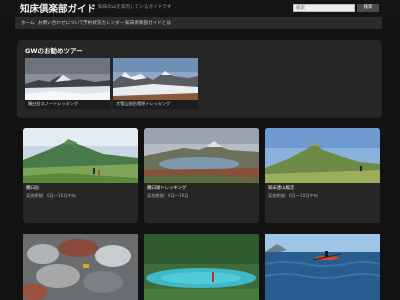 This screenshot has width=400, height=300. What do you see at coordinates (143, 103) in the screenshot?
I see `tour-label: 大雪山旭岳雪原トレッキング` at bounding box center [143, 103].